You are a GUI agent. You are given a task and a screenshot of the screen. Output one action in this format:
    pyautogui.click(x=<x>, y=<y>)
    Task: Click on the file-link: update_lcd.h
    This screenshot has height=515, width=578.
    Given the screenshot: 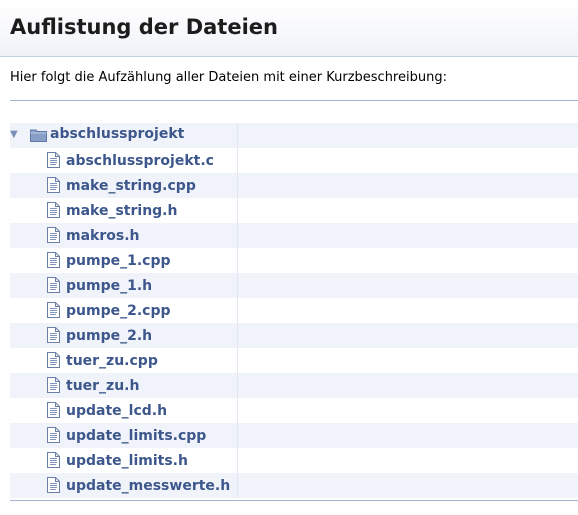 What is the action you would take?
    pyautogui.click(x=116, y=411)
    